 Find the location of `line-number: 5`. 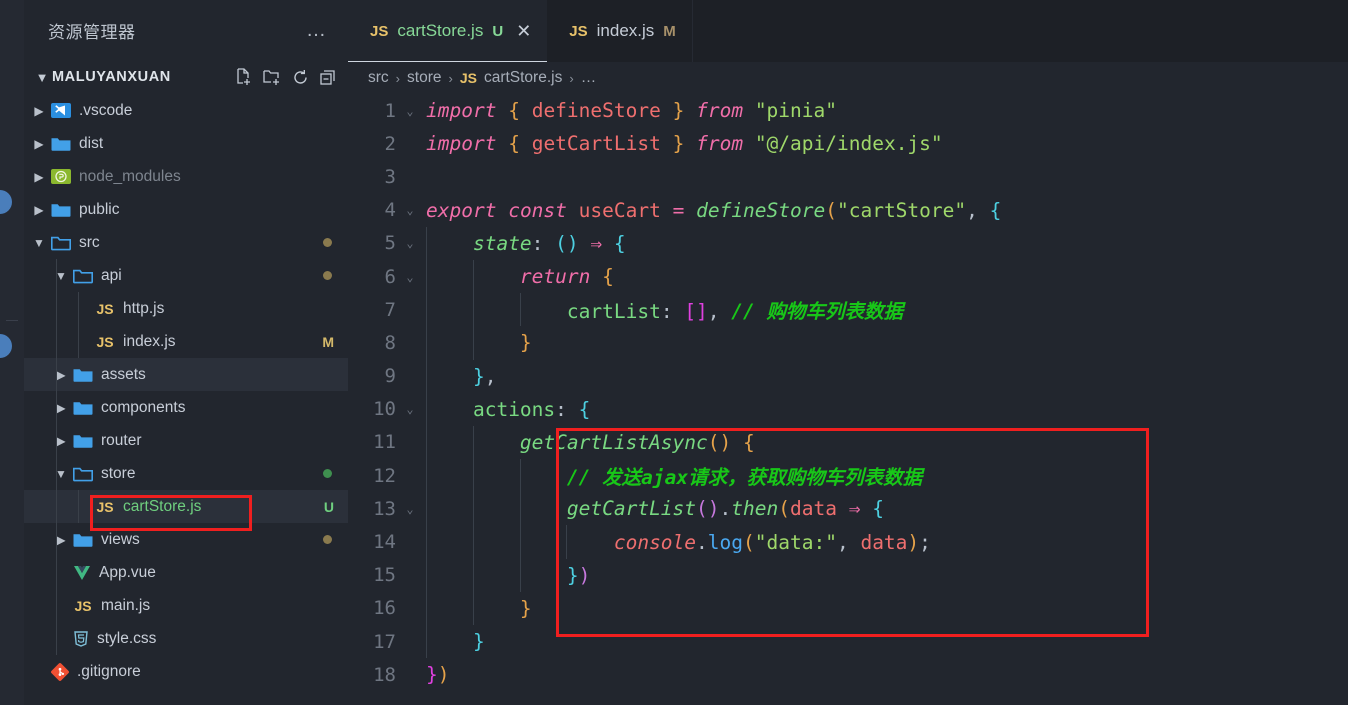

line-number: 5 is located at coordinates (390, 243).